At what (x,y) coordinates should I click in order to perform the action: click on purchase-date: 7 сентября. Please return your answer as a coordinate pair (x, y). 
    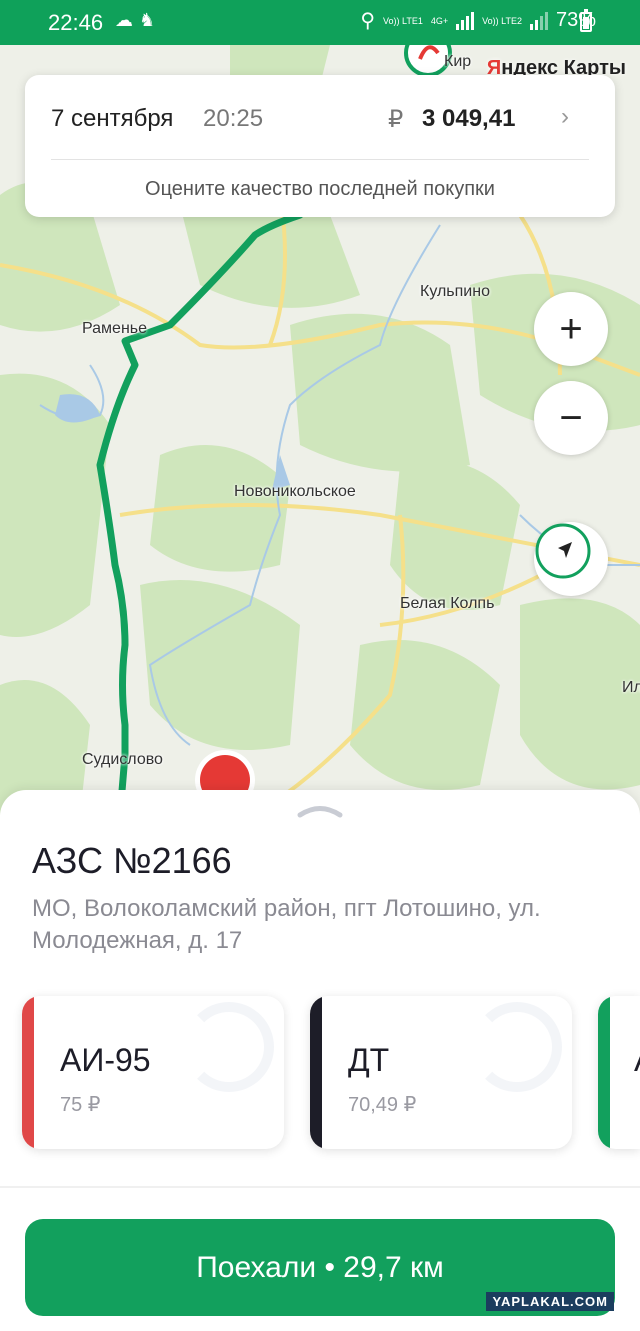
    Looking at the image, I should click on (112, 118).